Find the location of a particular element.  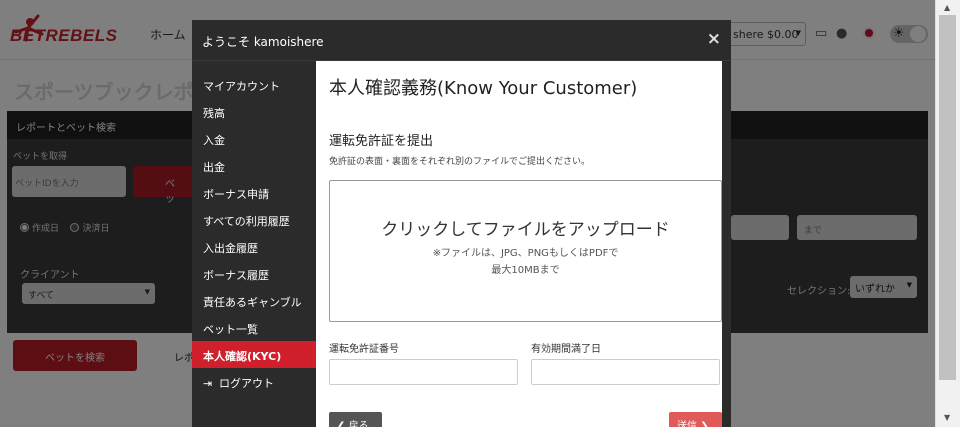

sidebar-item-all-history: すべての利用履歴 is located at coordinates (254, 219).